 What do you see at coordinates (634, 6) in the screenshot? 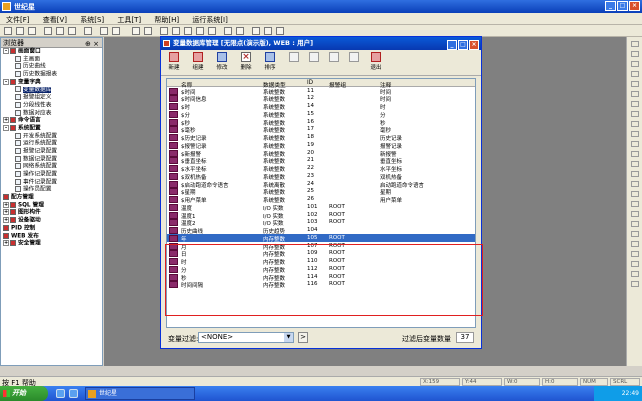
I see `close-button: ×` at bounding box center [634, 6].